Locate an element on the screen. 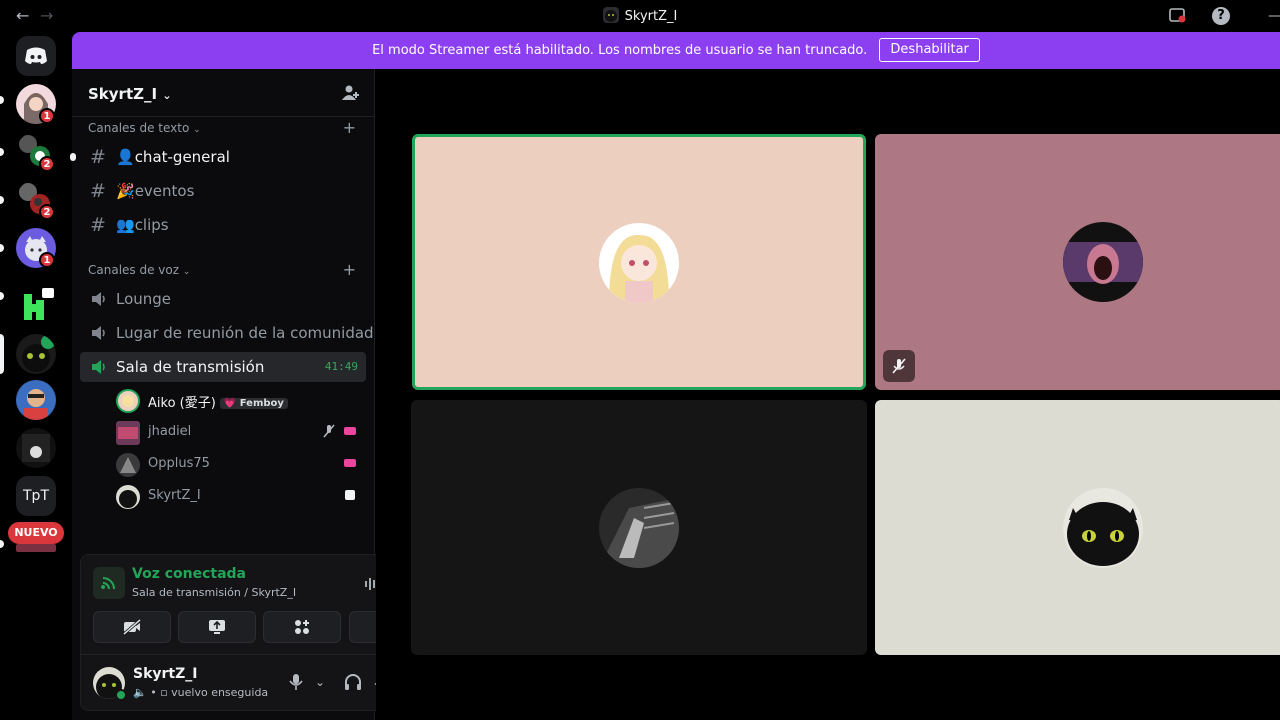 The height and width of the screenshot is (720, 1280). voice-member: Opplus75 is located at coordinates (241, 465).